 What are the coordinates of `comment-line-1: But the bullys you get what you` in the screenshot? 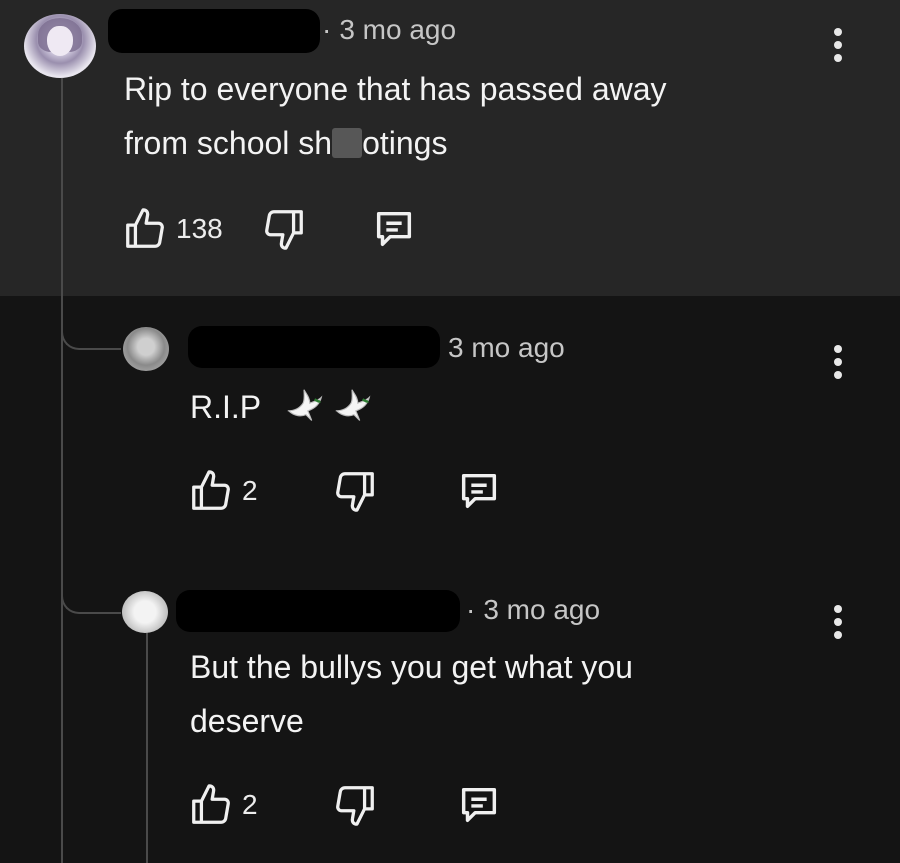 It's located at (411, 667).